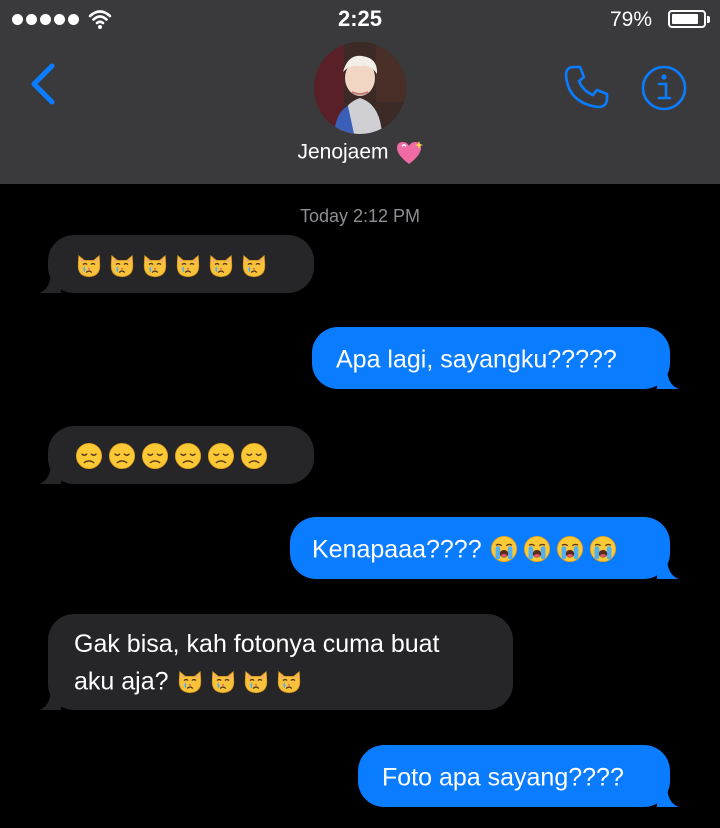  I want to click on message-text-line: Gak bisa, kah fotonya cuma buat, so click(257, 644).